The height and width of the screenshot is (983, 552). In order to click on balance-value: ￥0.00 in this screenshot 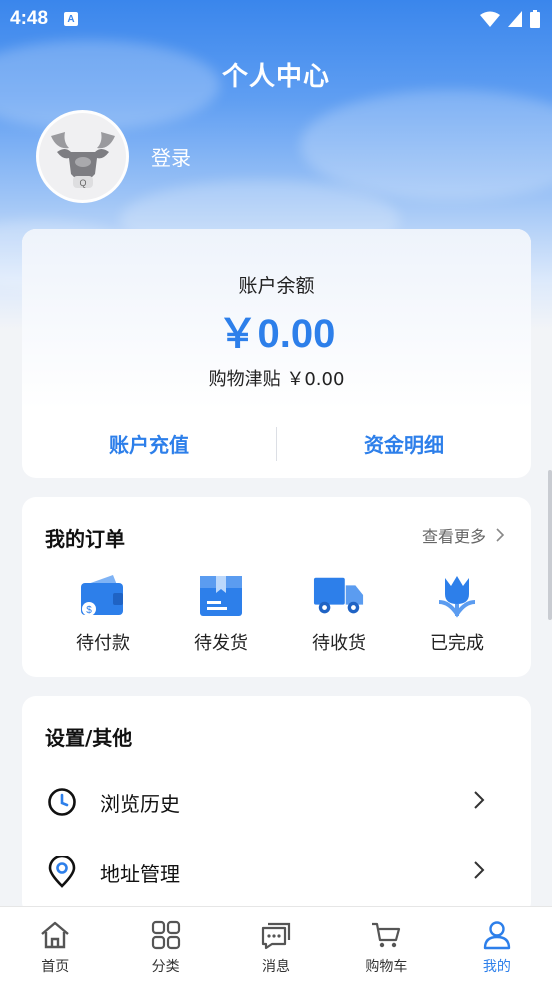, I will do `click(276, 334)`.